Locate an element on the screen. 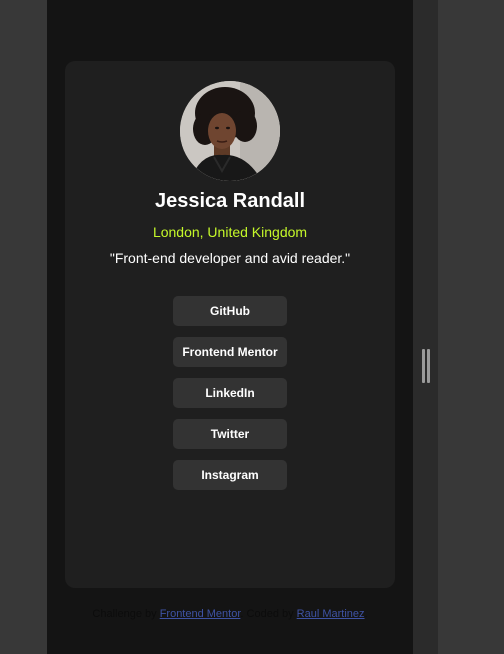  resize-gutter is located at coordinates (425, 327).